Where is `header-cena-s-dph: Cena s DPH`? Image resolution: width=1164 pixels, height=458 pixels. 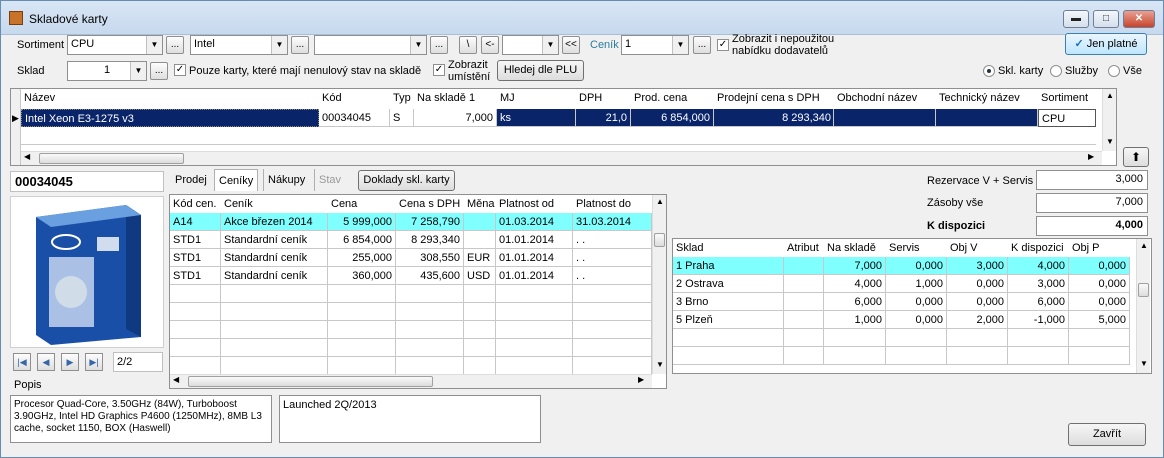 header-cena-s-dph: Cena s DPH is located at coordinates (428, 204).